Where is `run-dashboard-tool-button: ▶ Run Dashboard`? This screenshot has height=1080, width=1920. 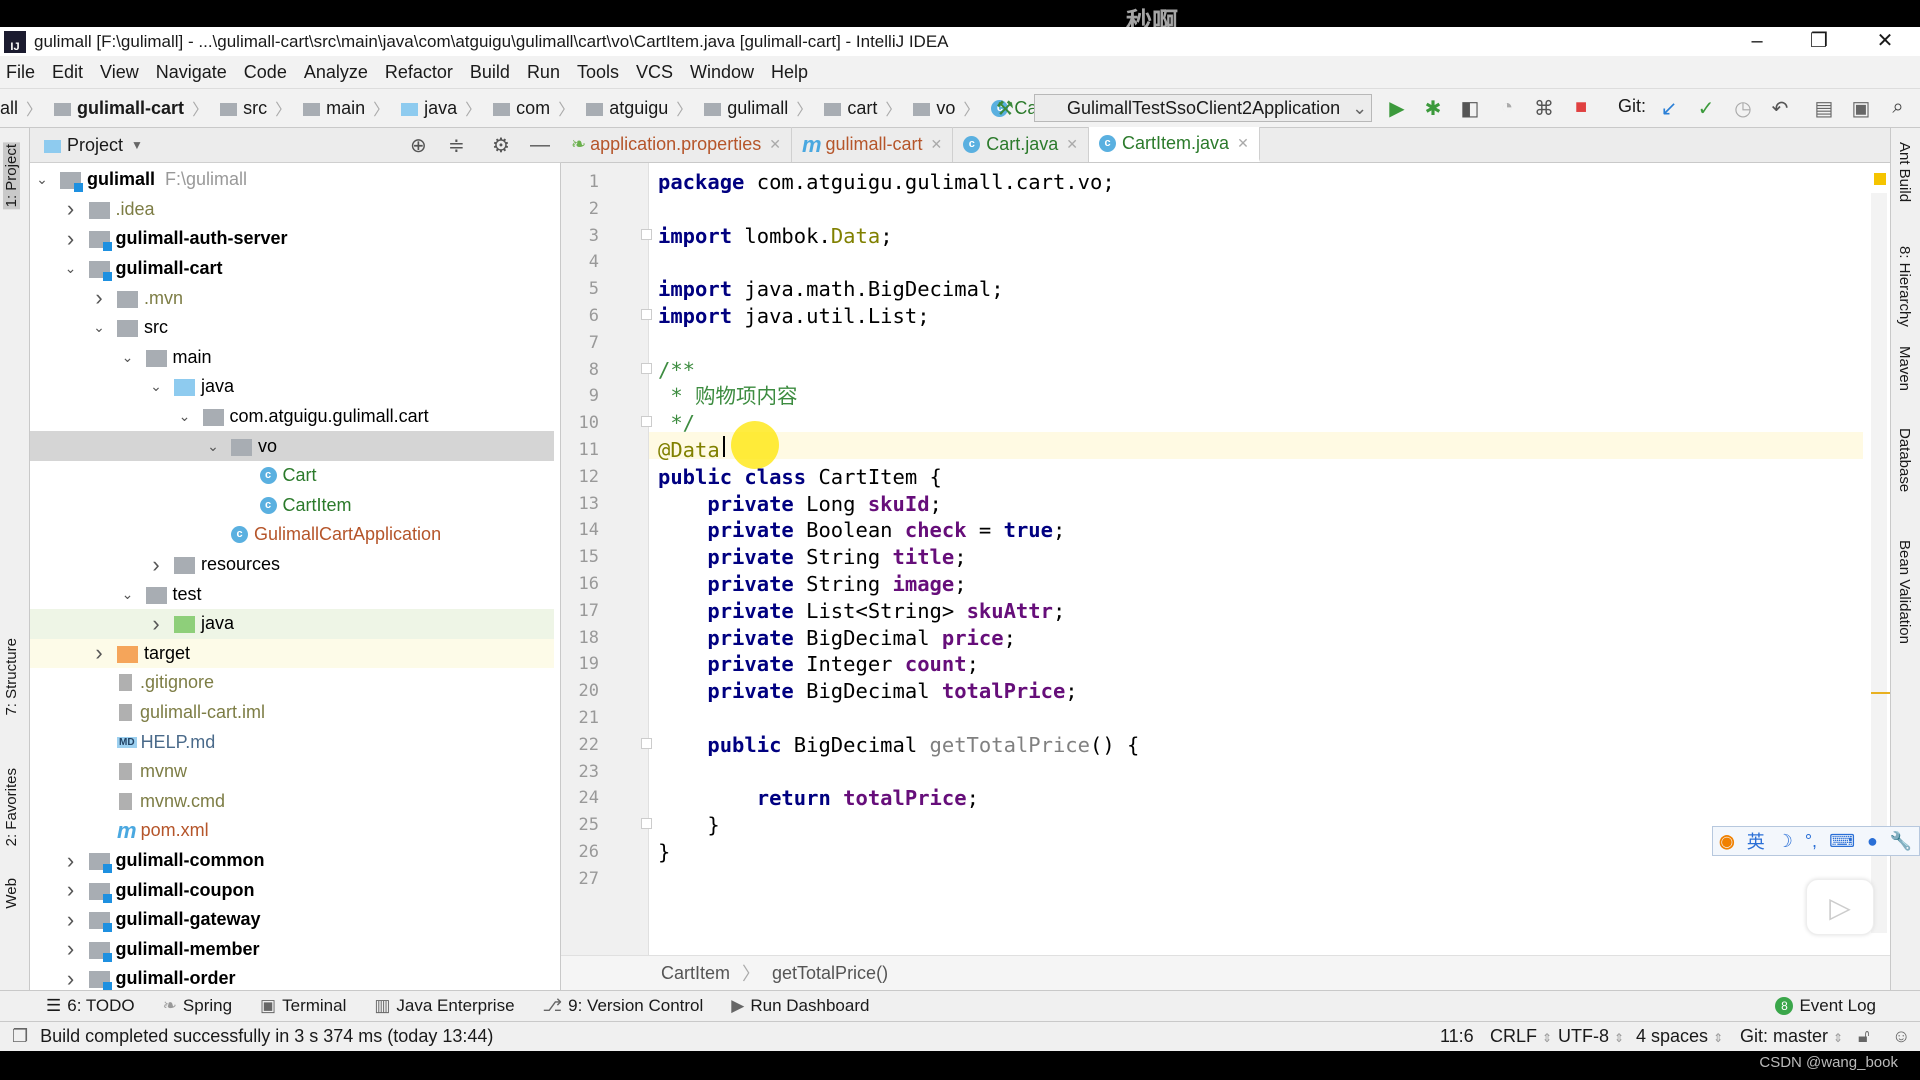 run-dashboard-tool-button: ▶ Run Dashboard is located at coordinates (800, 1006).